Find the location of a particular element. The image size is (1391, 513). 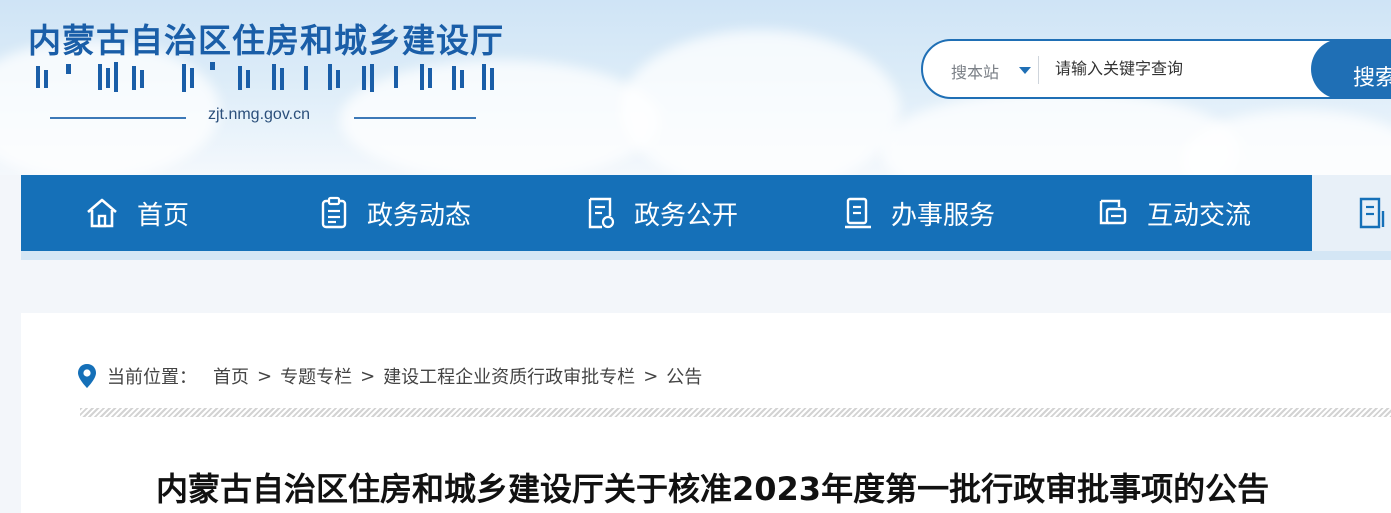

breadcrumb-home: 首页 is located at coordinates (231, 376).